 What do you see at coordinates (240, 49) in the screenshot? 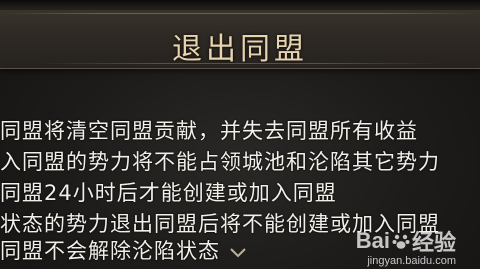
I see `dialog-title: 退出同盟` at bounding box center [240, 49].